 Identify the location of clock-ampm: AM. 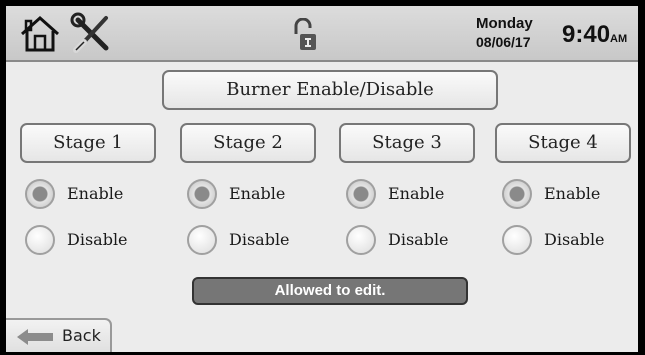
(619, 39).